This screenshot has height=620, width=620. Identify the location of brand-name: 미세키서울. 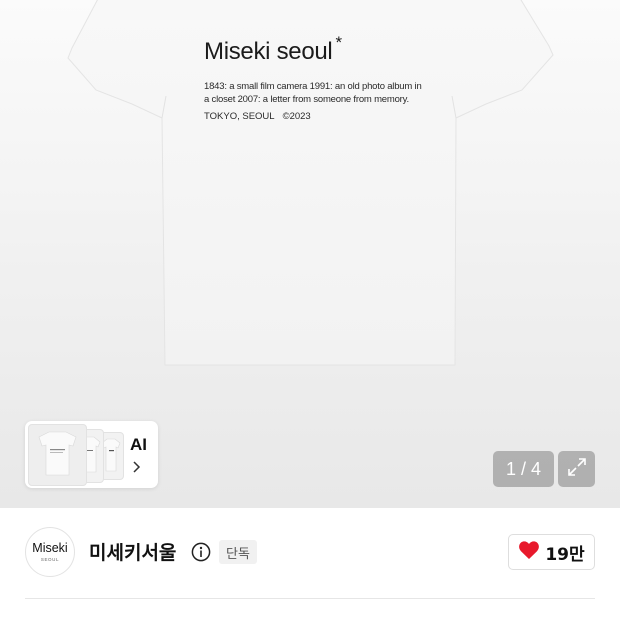
(132, 551).